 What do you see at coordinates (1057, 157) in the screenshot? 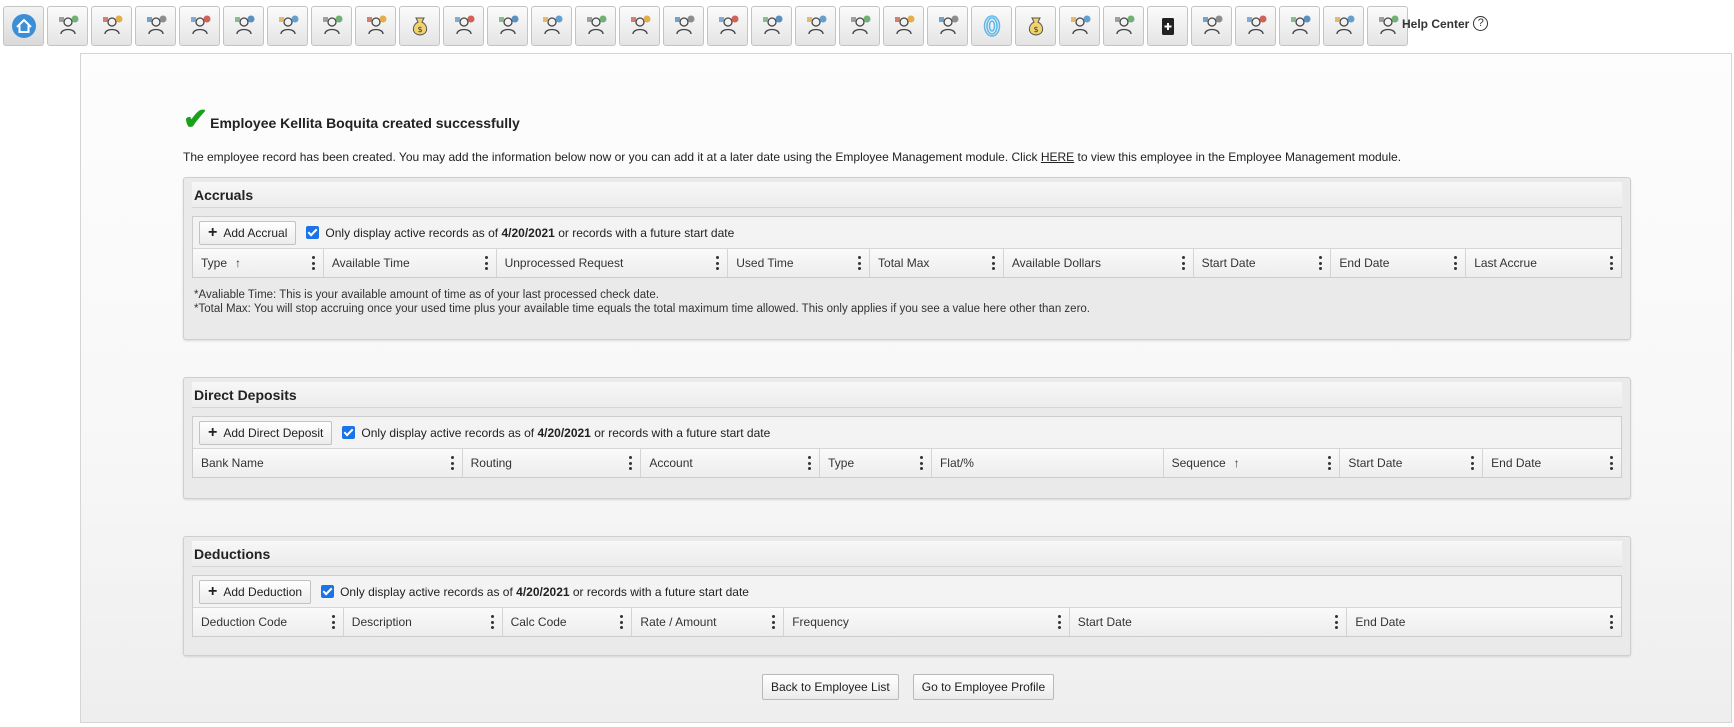
I see `here-link: HERE` at bounding box center [1057, 157].